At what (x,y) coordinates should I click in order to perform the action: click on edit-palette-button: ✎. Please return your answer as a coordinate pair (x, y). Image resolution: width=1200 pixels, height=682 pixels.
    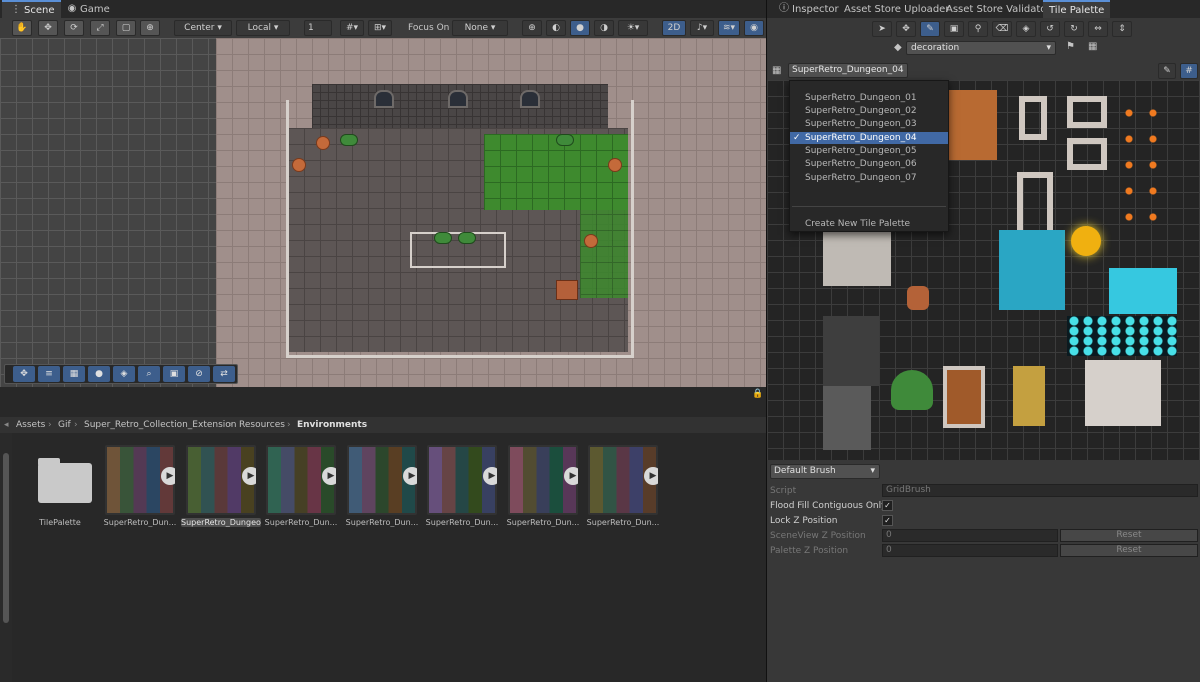
    Looking at the image, I should click on (1167, 71).